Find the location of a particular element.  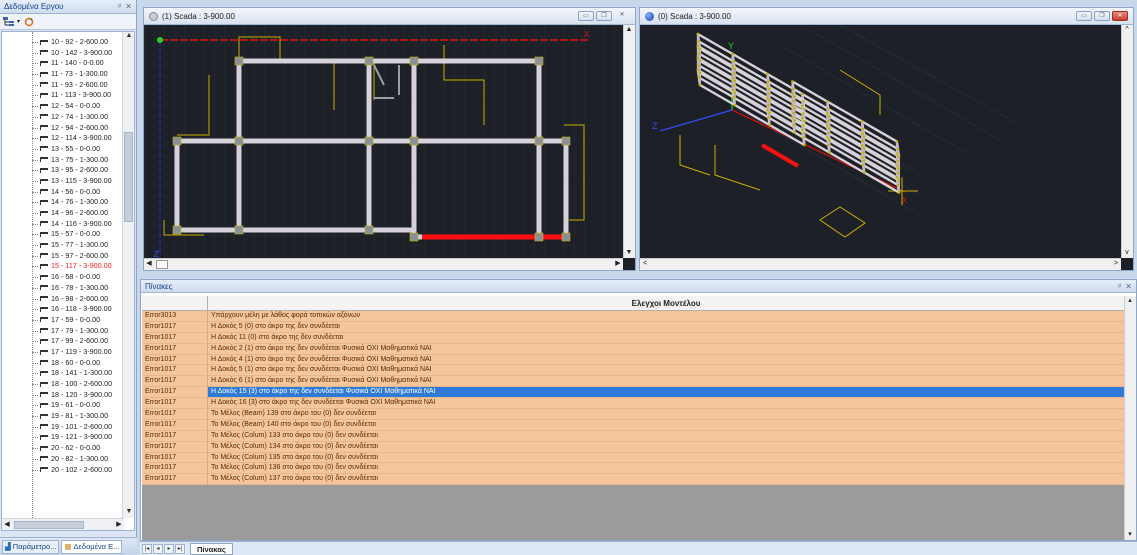

tree-item: 14 - 96 - 2-600.00 is located at coordinates (62, 213).